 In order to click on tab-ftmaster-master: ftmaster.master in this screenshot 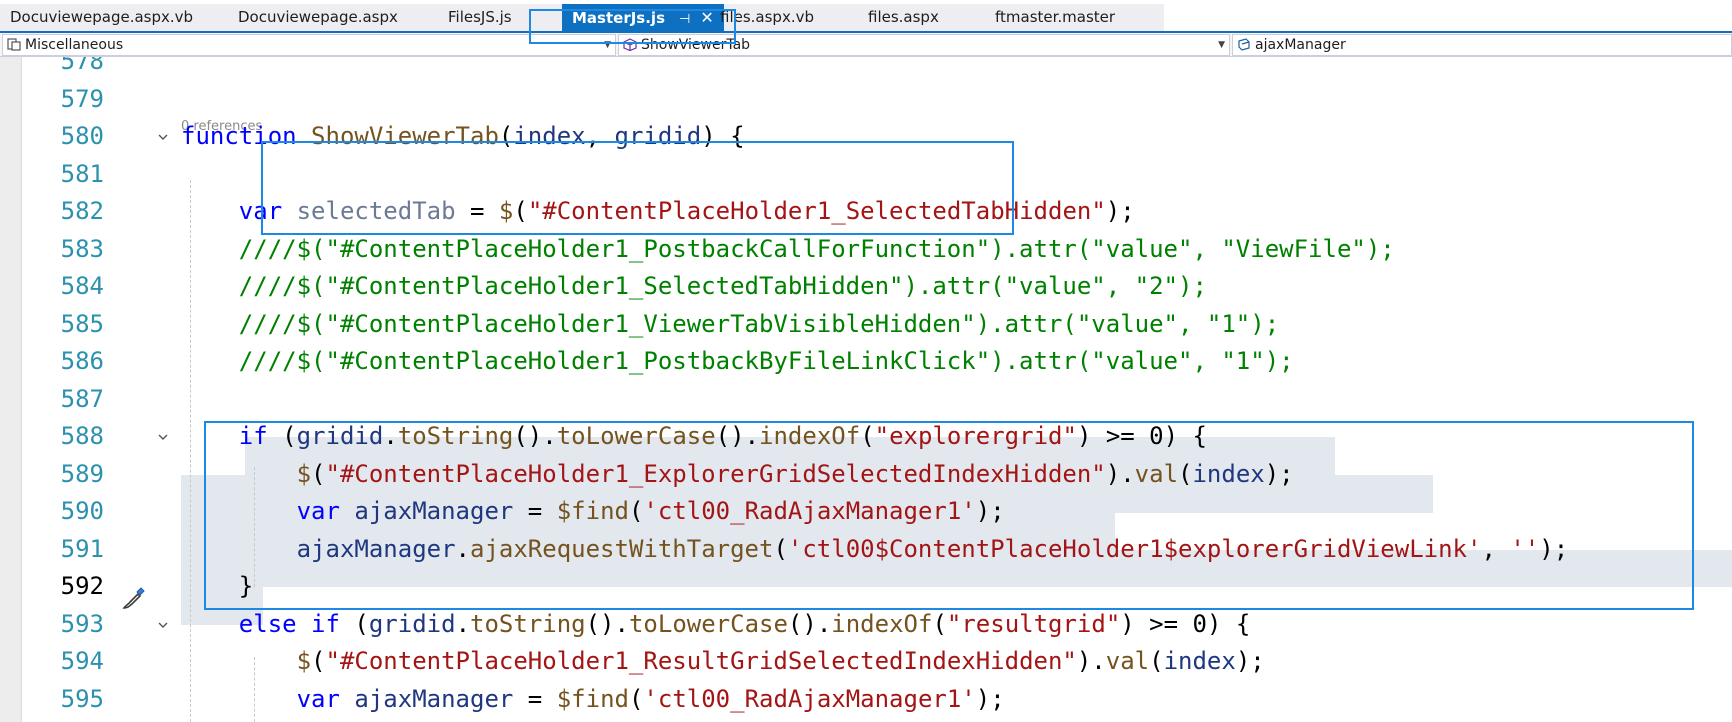, I will do `click(1055, 17)`.